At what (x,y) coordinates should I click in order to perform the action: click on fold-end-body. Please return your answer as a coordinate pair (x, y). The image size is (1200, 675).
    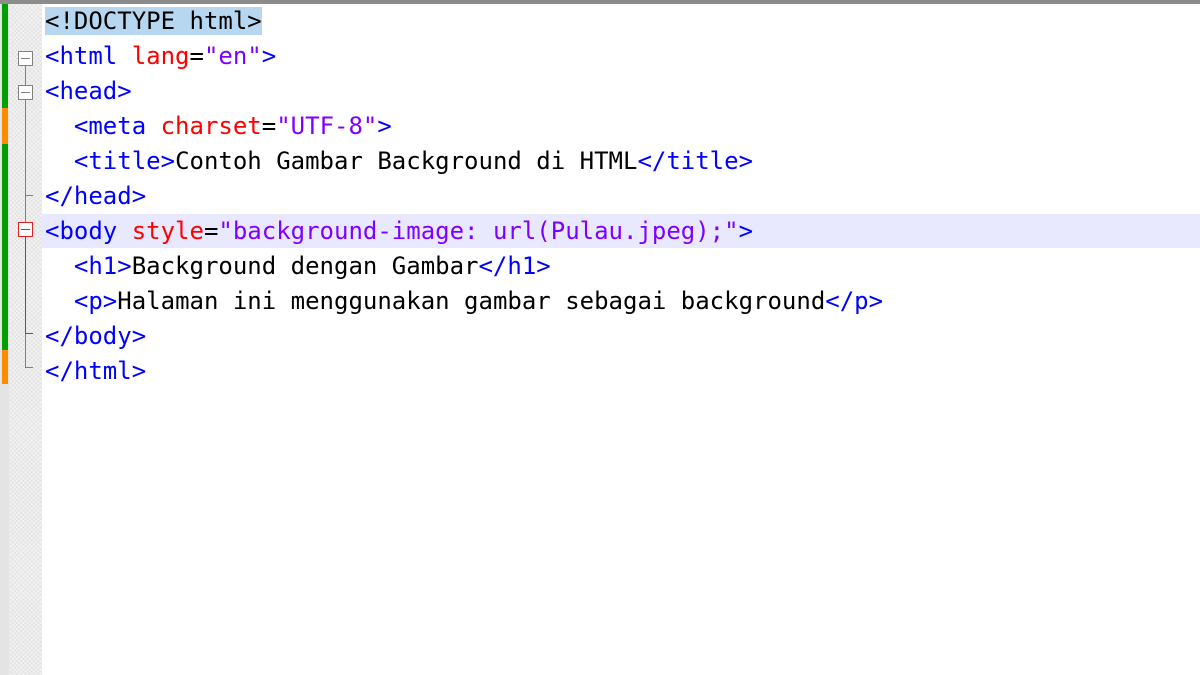
    Looking at the image, I should click on (29, 333).